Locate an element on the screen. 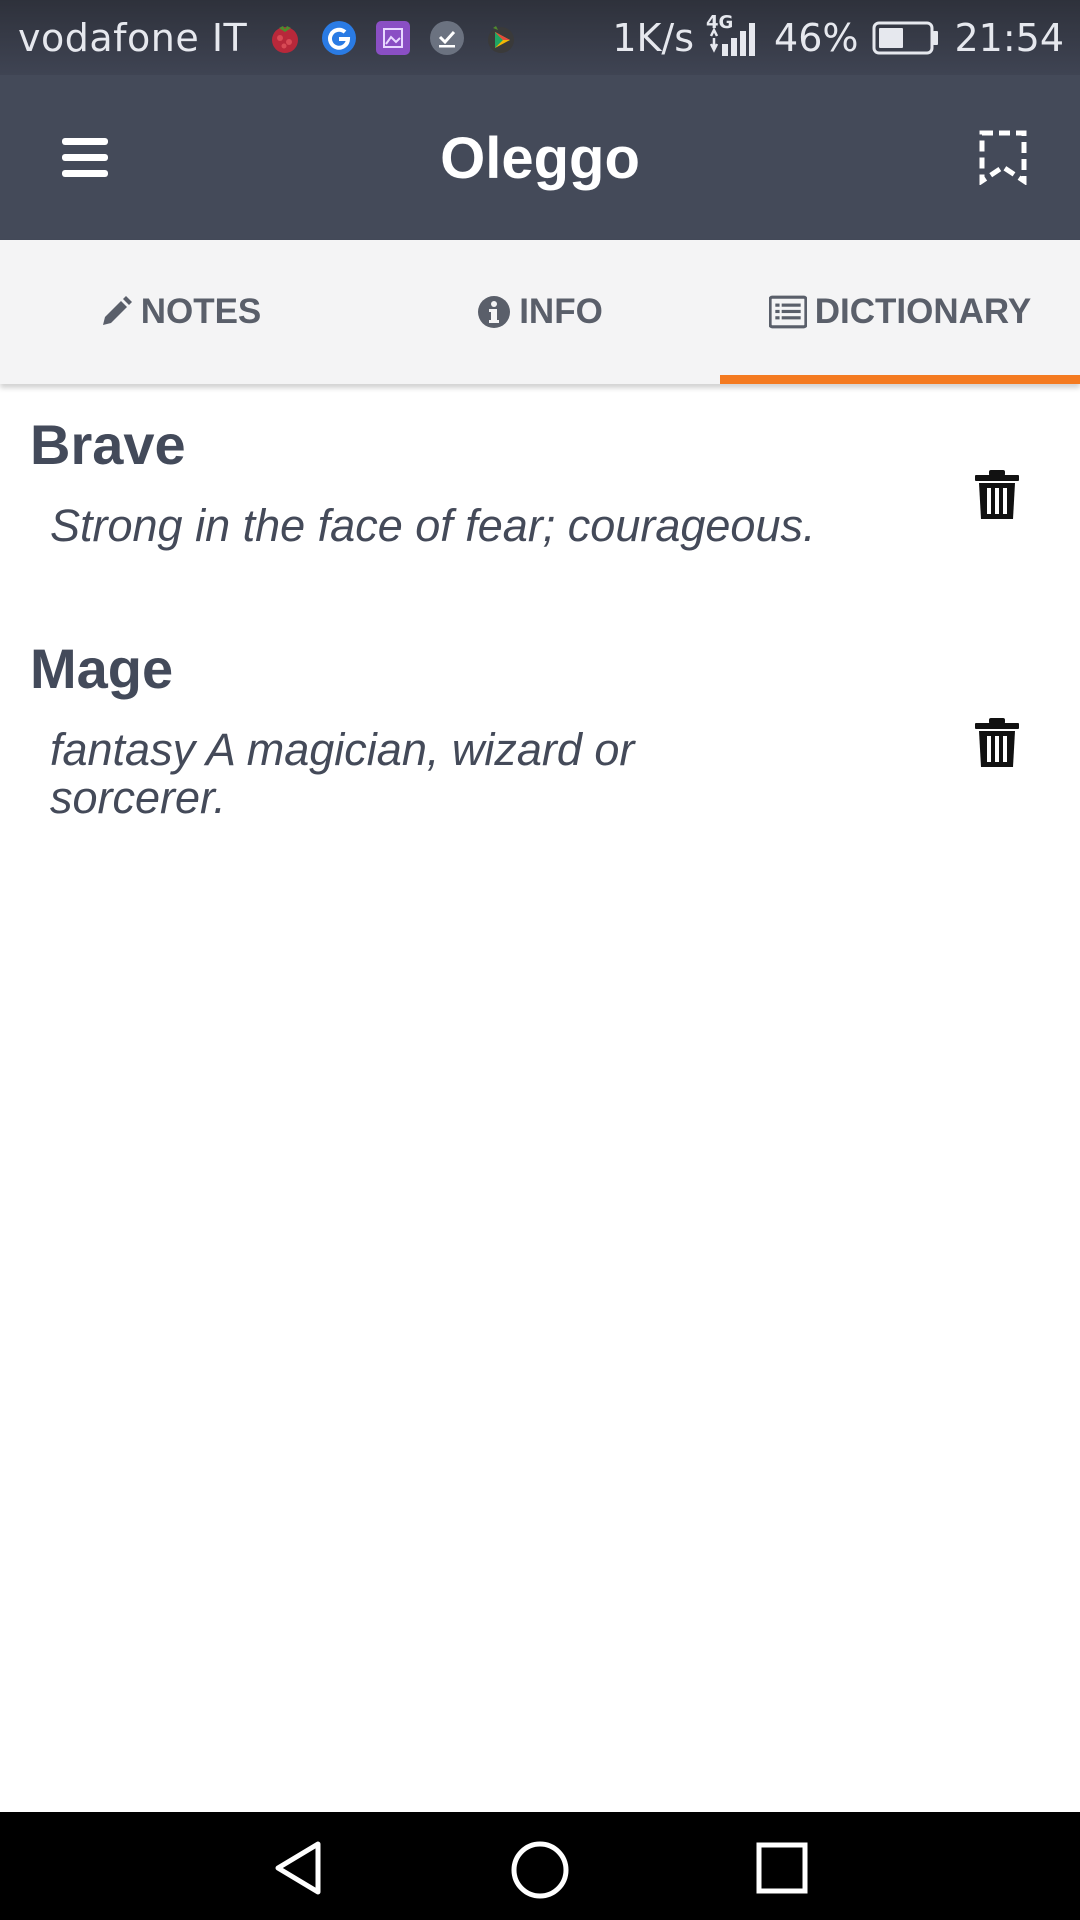 The image size is (1080, 1920). tab-notes-label: NOTES is located at coordinates (201, 311).